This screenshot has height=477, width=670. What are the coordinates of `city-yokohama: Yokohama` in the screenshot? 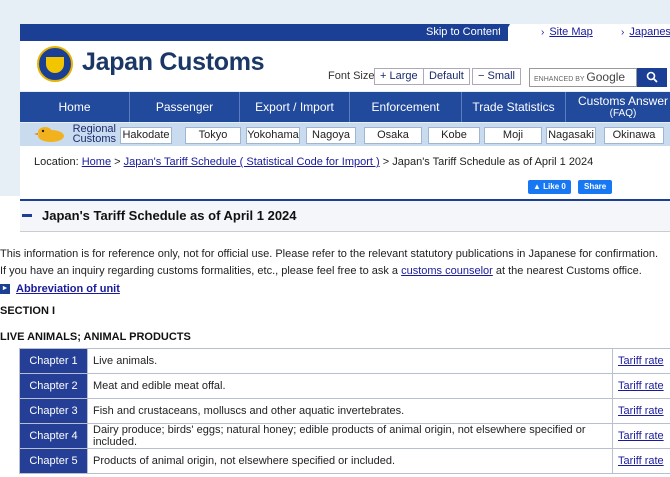 It's located at (273, 135).